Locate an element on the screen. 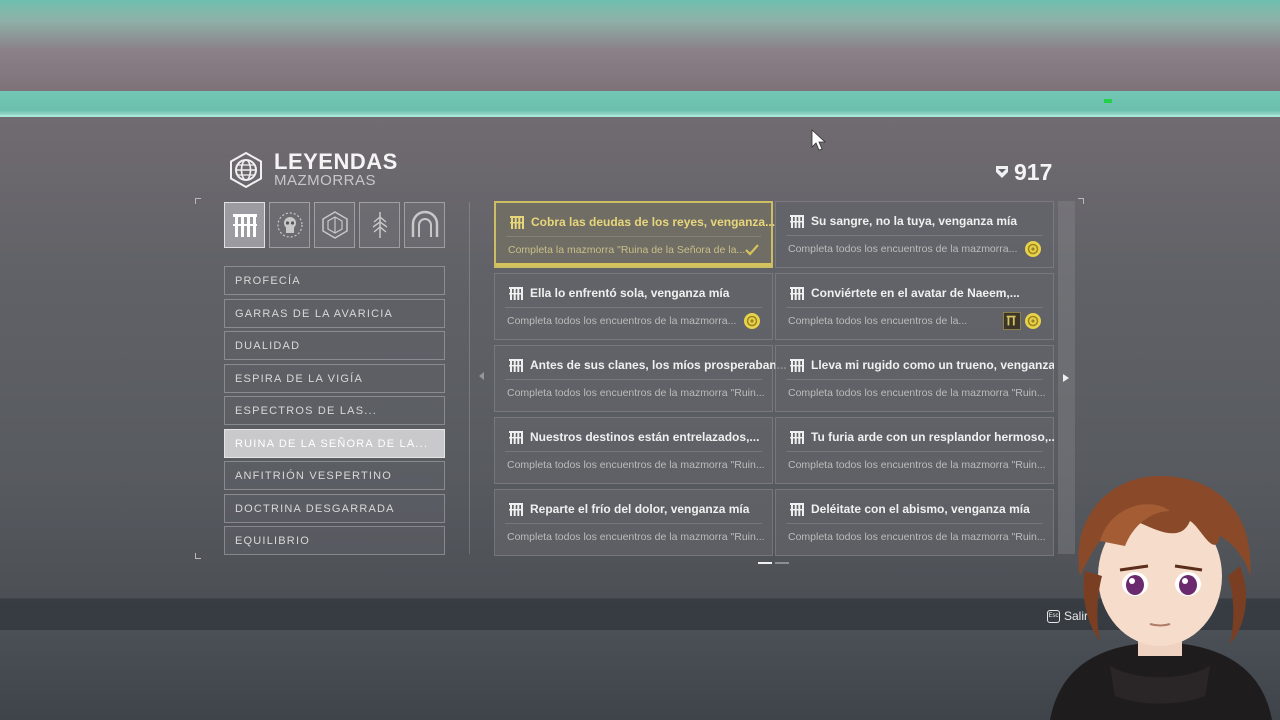 This screenshot has width=1280, height=720. tab-arch is located at coordinates (424, 225).